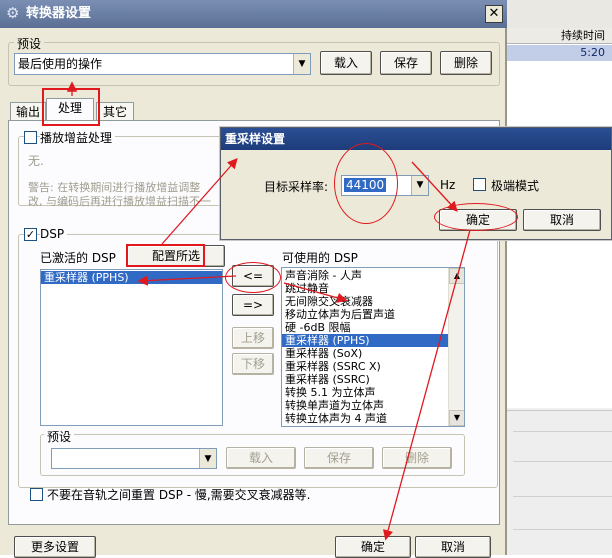 The image size is (612, 558). Describe the element at coordinates (559, 36) in the screenshot. I see `duration-column-header: 持续时间` at that location.